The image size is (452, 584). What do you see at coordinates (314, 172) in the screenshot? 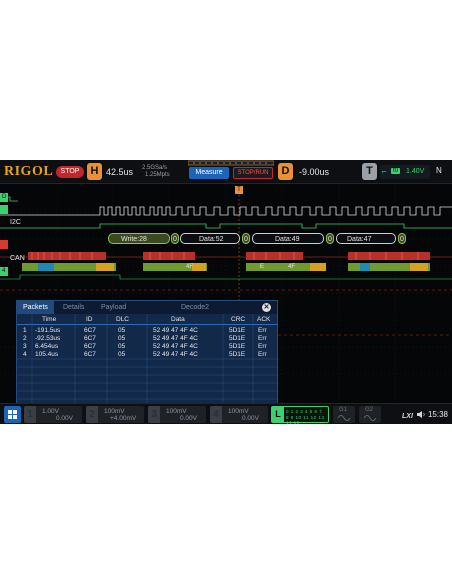
I see `delay-value: -9.00us` at bounding box center [314, 172].